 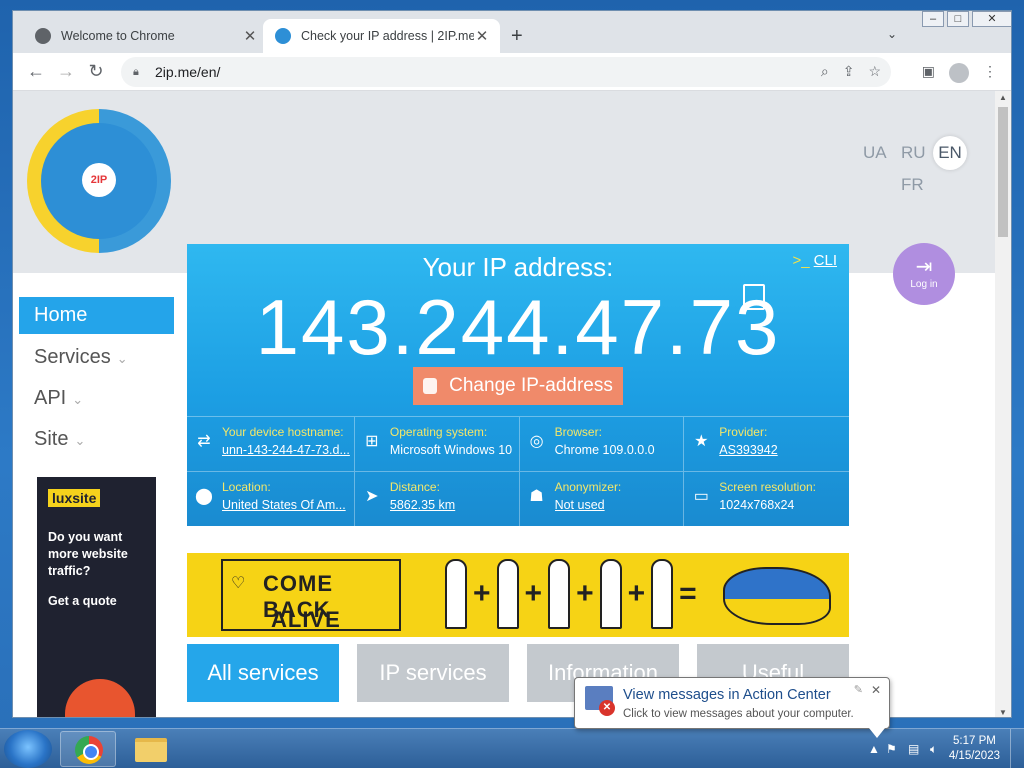 I want to click on lock-icon: 🔒︎, so click(x=139, y=72).